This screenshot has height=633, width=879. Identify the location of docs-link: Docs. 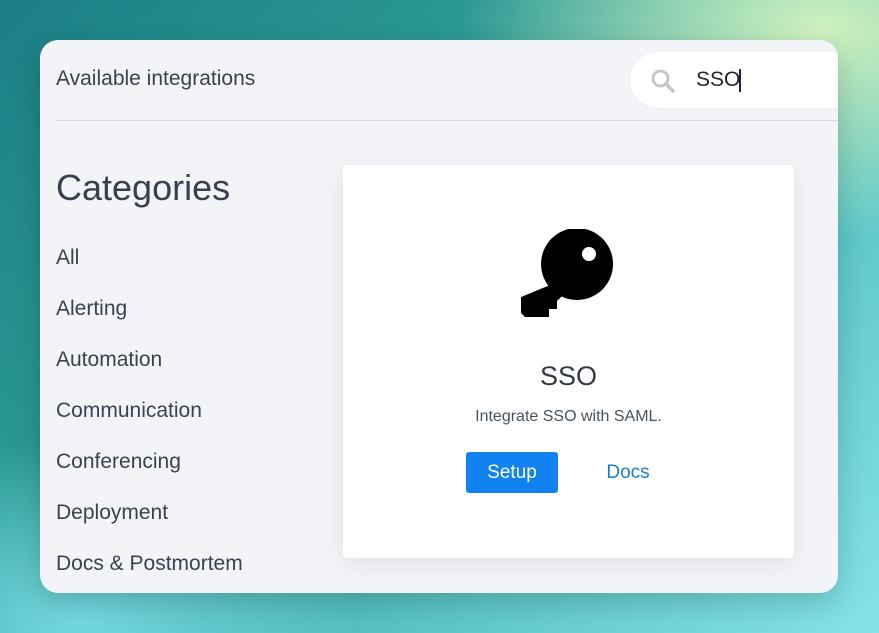
(628, 472).